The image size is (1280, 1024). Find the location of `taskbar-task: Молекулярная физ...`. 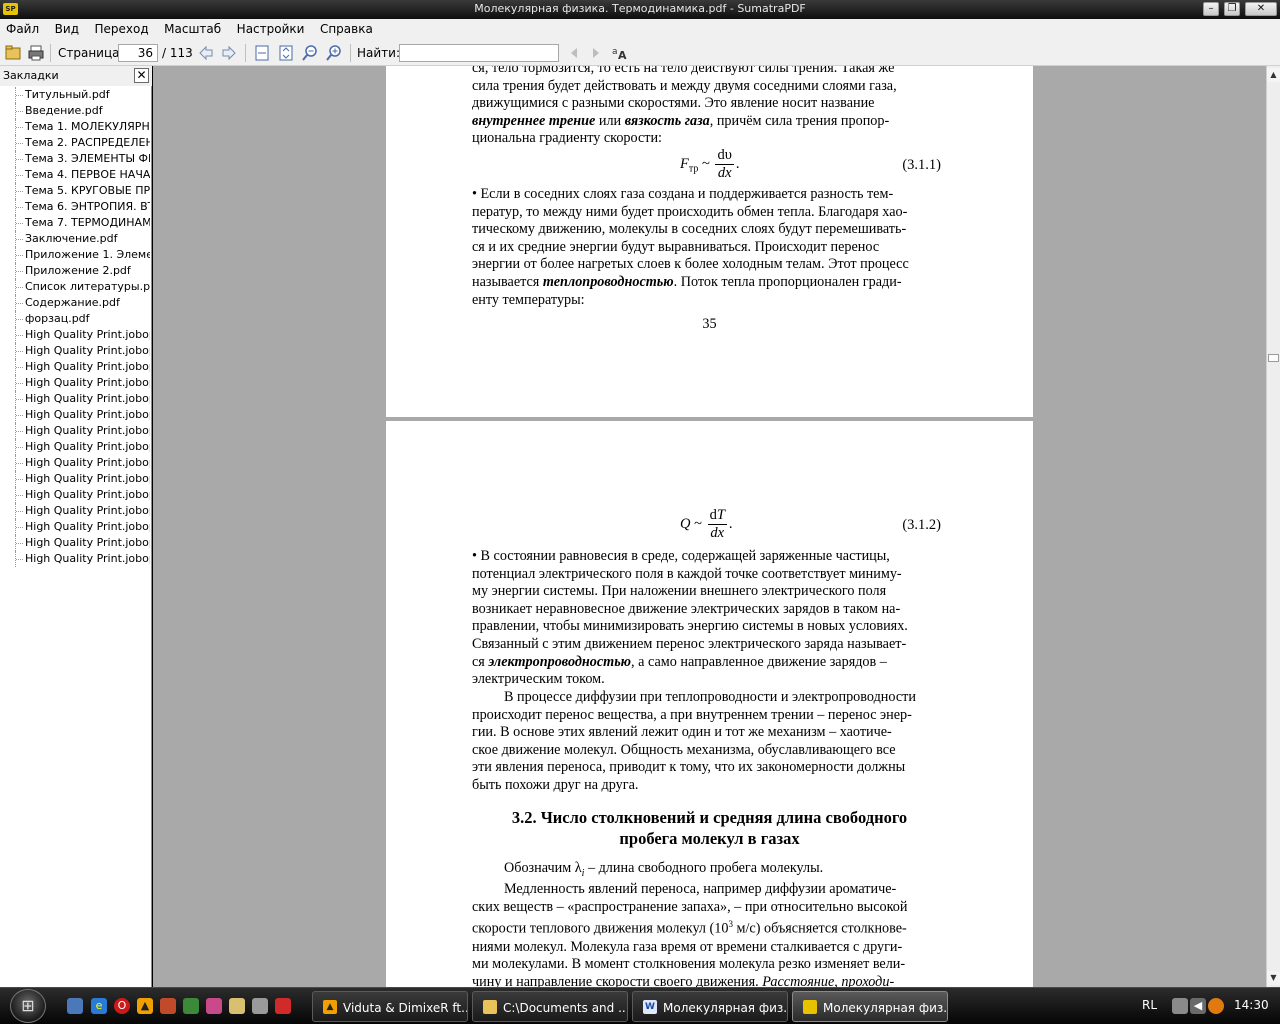

taskbar-task: Молекулярная физ... is located at coordinates (870, 1006).